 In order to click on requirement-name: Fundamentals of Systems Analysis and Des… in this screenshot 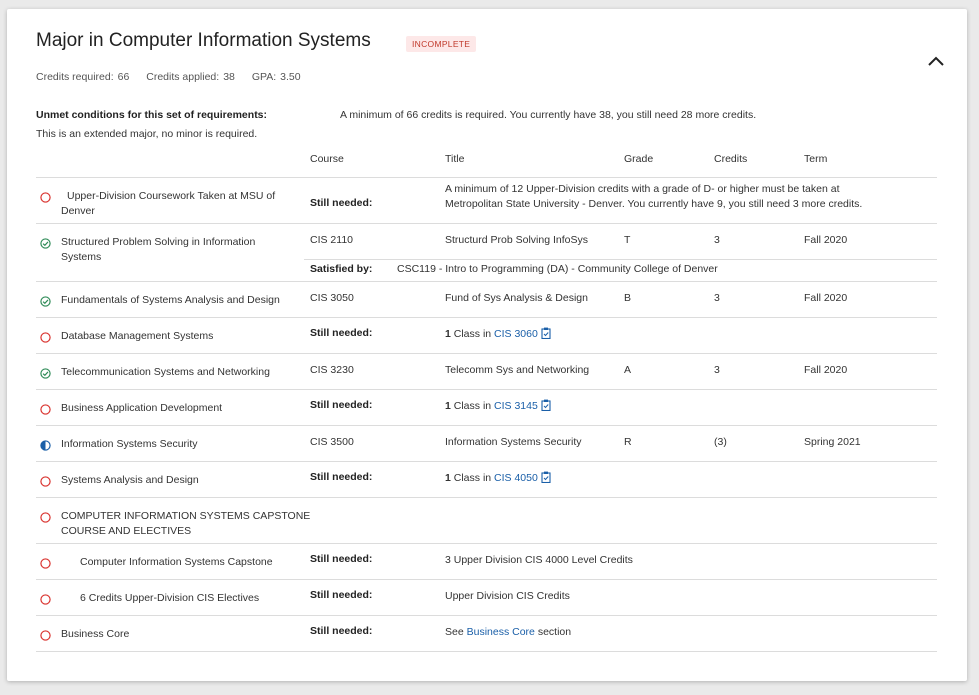, I will do `click(170, 300)`.